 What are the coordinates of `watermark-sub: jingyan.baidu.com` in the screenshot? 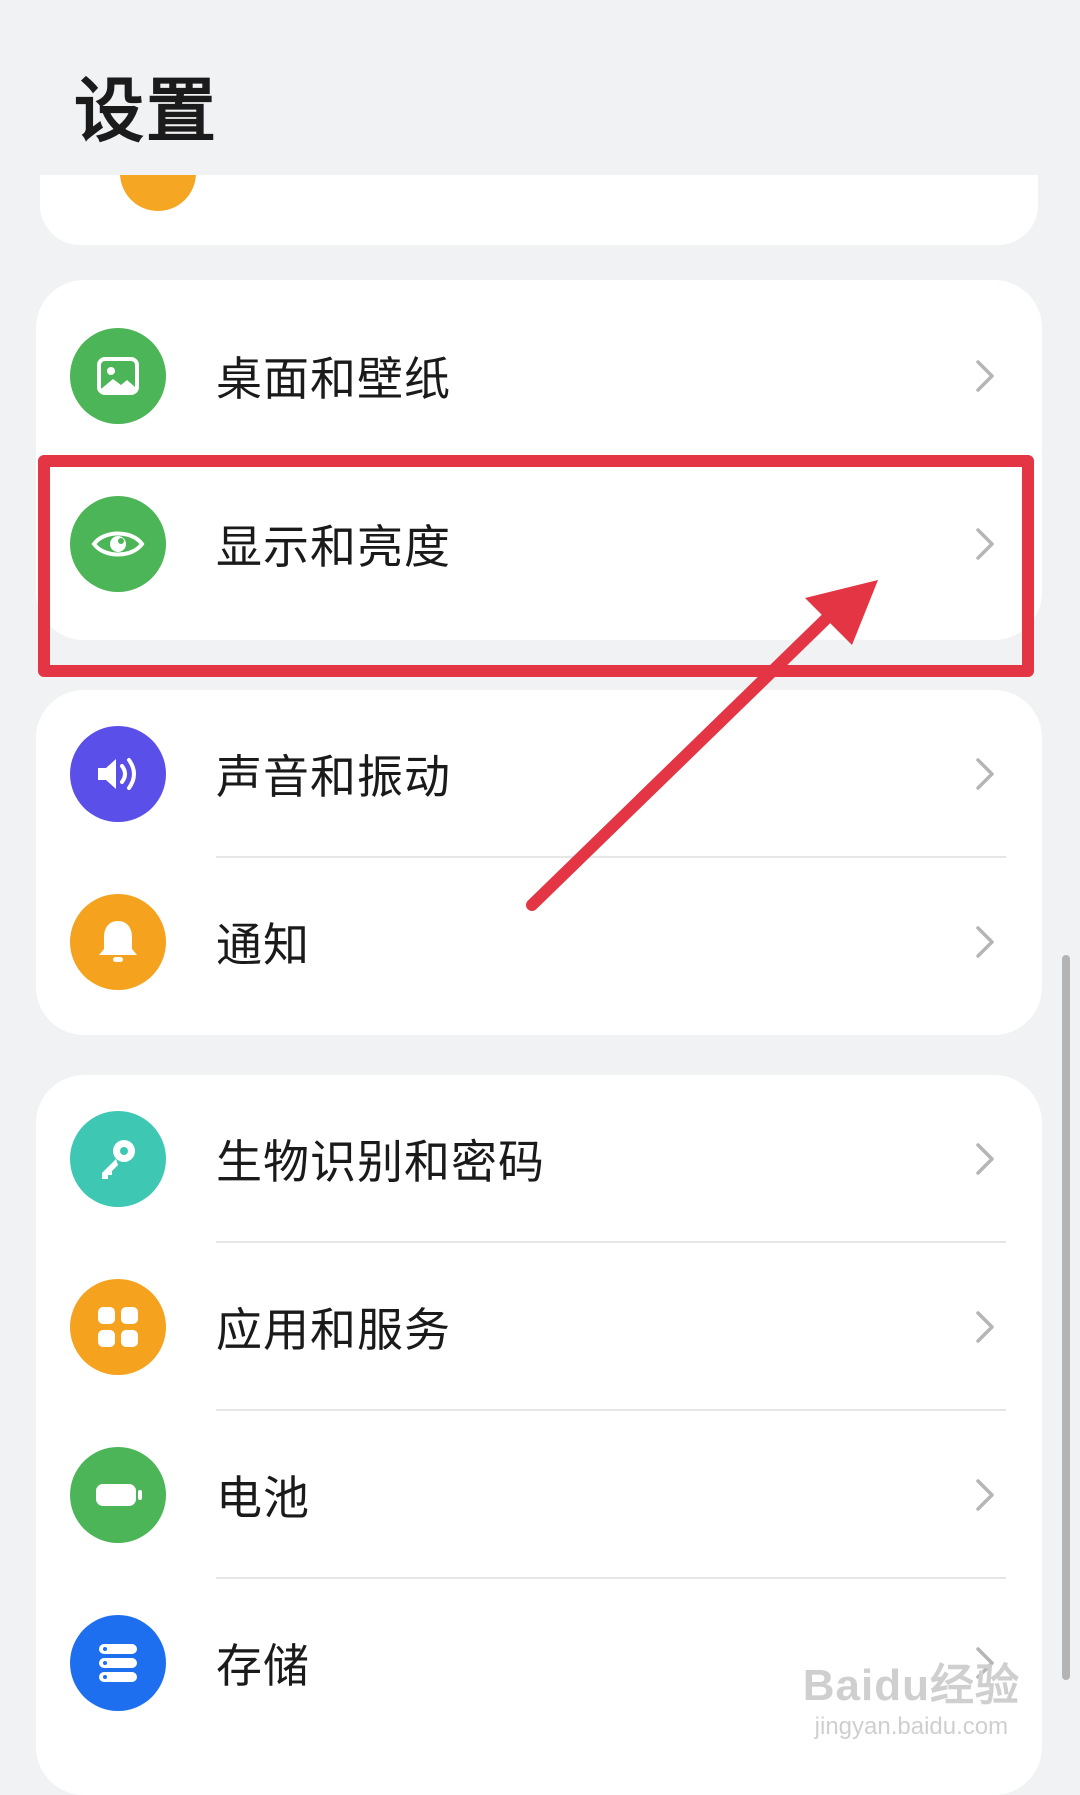 It's located at (911, 1726).